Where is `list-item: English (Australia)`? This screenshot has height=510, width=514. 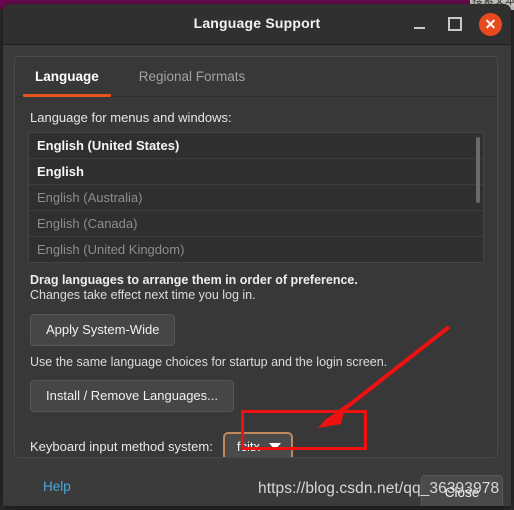
list-item: English (Australia) is located at coordinates (256, 198).